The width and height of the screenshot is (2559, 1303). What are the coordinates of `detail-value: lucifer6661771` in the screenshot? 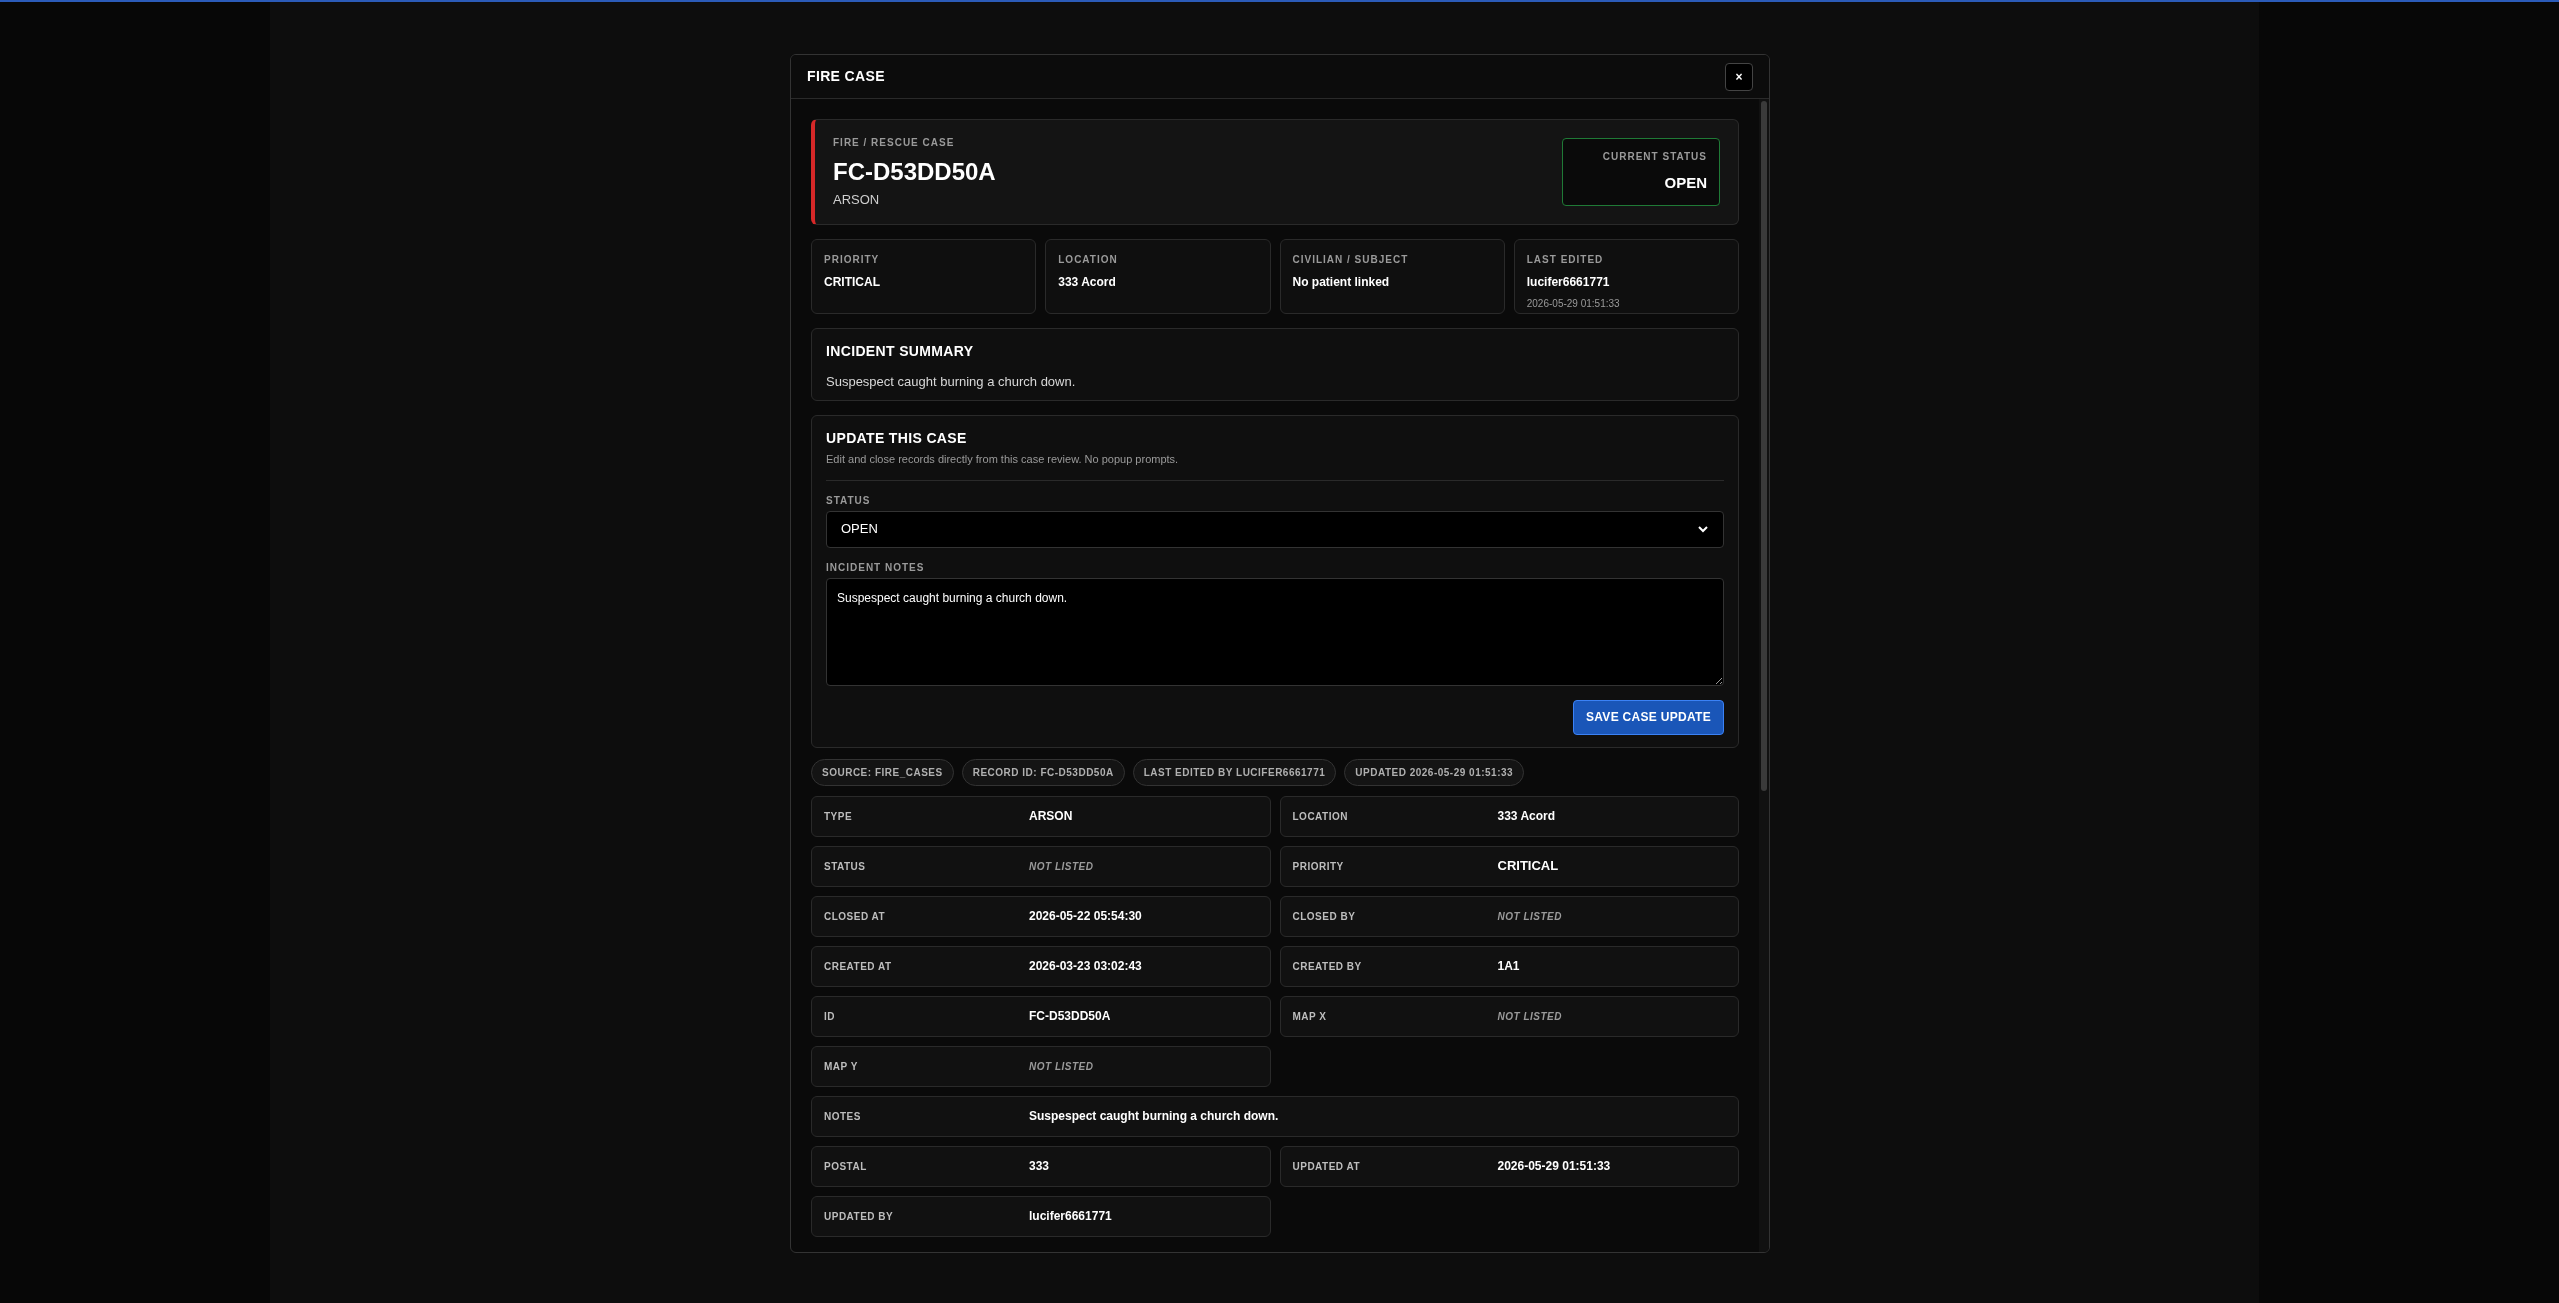 It's located at (1070, 1216).